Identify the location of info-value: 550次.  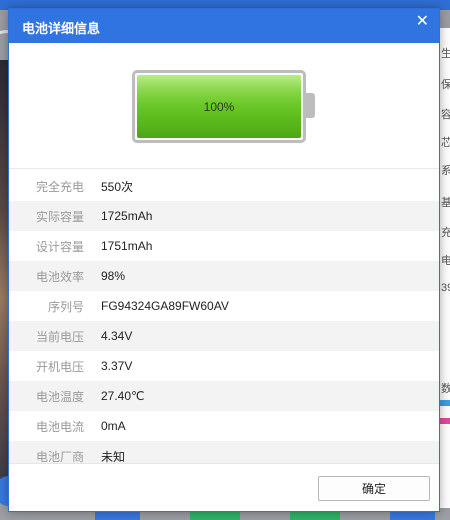
(117, 186).